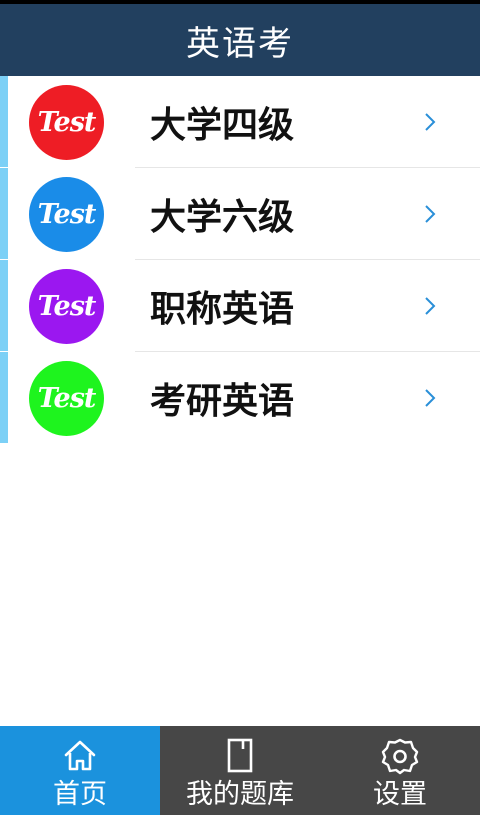 The height and width of the screenshot is (815, 480). I want to click on app-header: 英语考, so click(240, 40).